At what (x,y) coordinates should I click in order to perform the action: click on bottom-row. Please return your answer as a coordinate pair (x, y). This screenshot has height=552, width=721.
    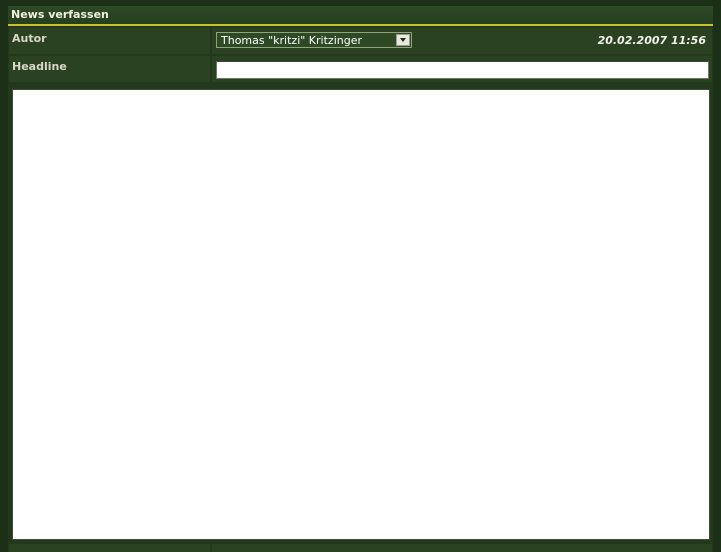
    Looking at the image, I should click on (360, 548).